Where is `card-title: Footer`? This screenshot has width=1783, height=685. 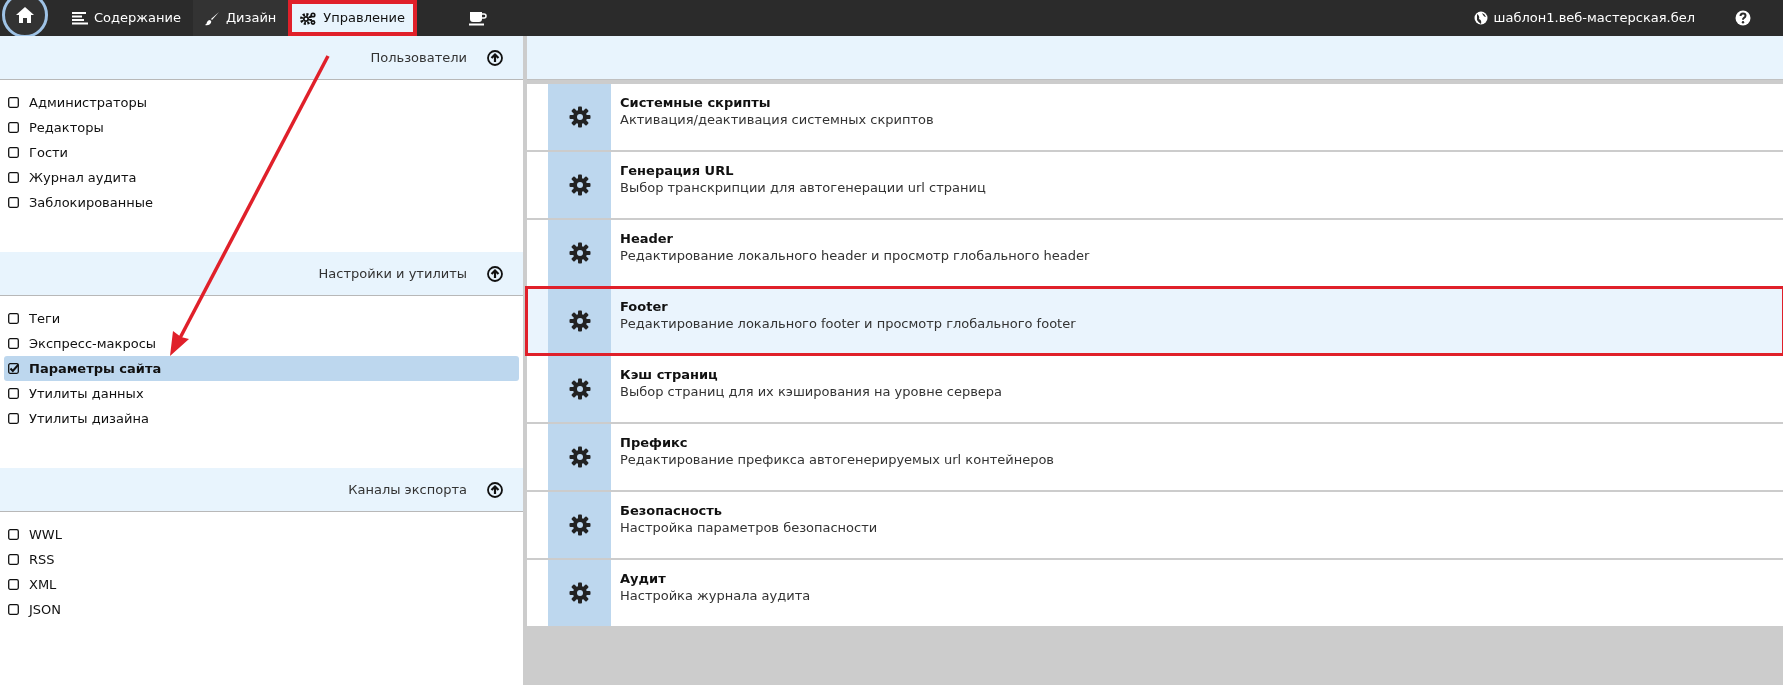
card-title: Footer is located at coordinates (644, 306).